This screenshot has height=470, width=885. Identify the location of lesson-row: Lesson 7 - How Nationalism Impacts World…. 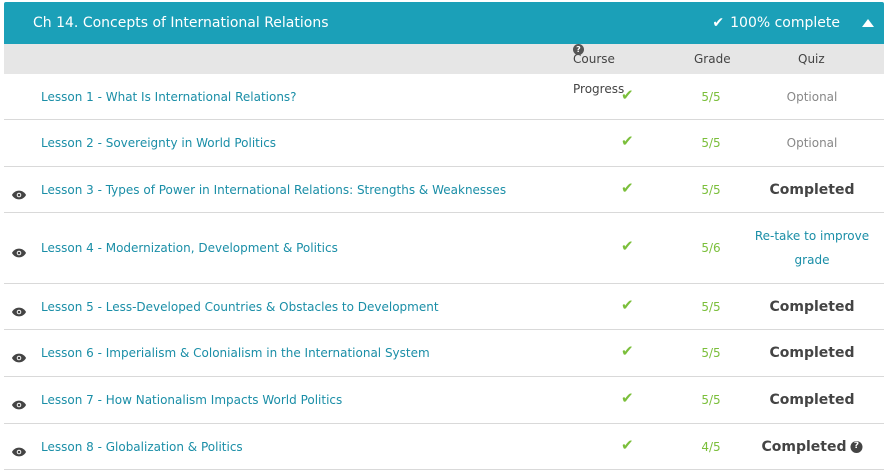
(444, 400).